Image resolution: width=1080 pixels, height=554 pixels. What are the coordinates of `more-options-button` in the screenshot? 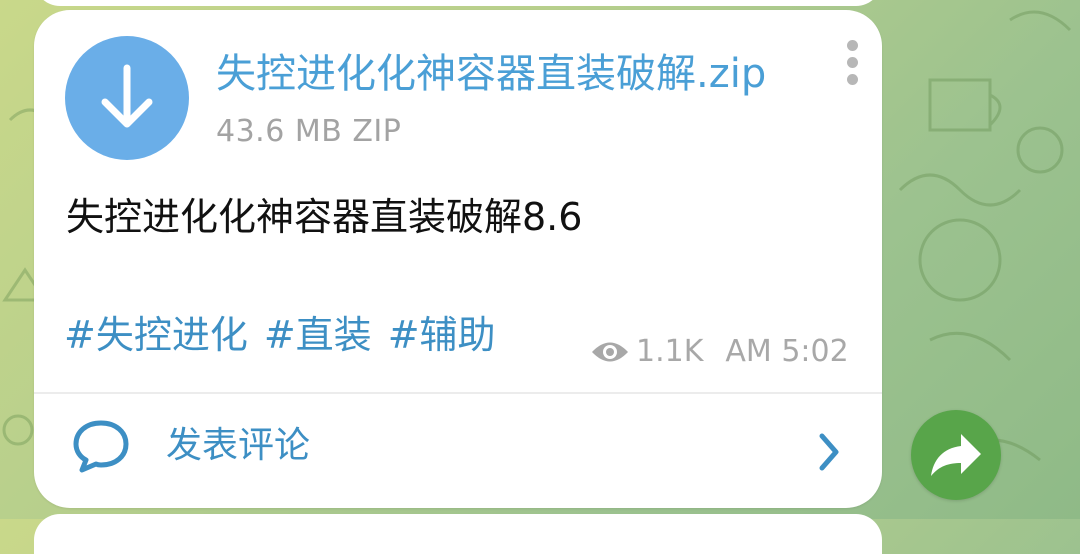 It's located at (852, 65).